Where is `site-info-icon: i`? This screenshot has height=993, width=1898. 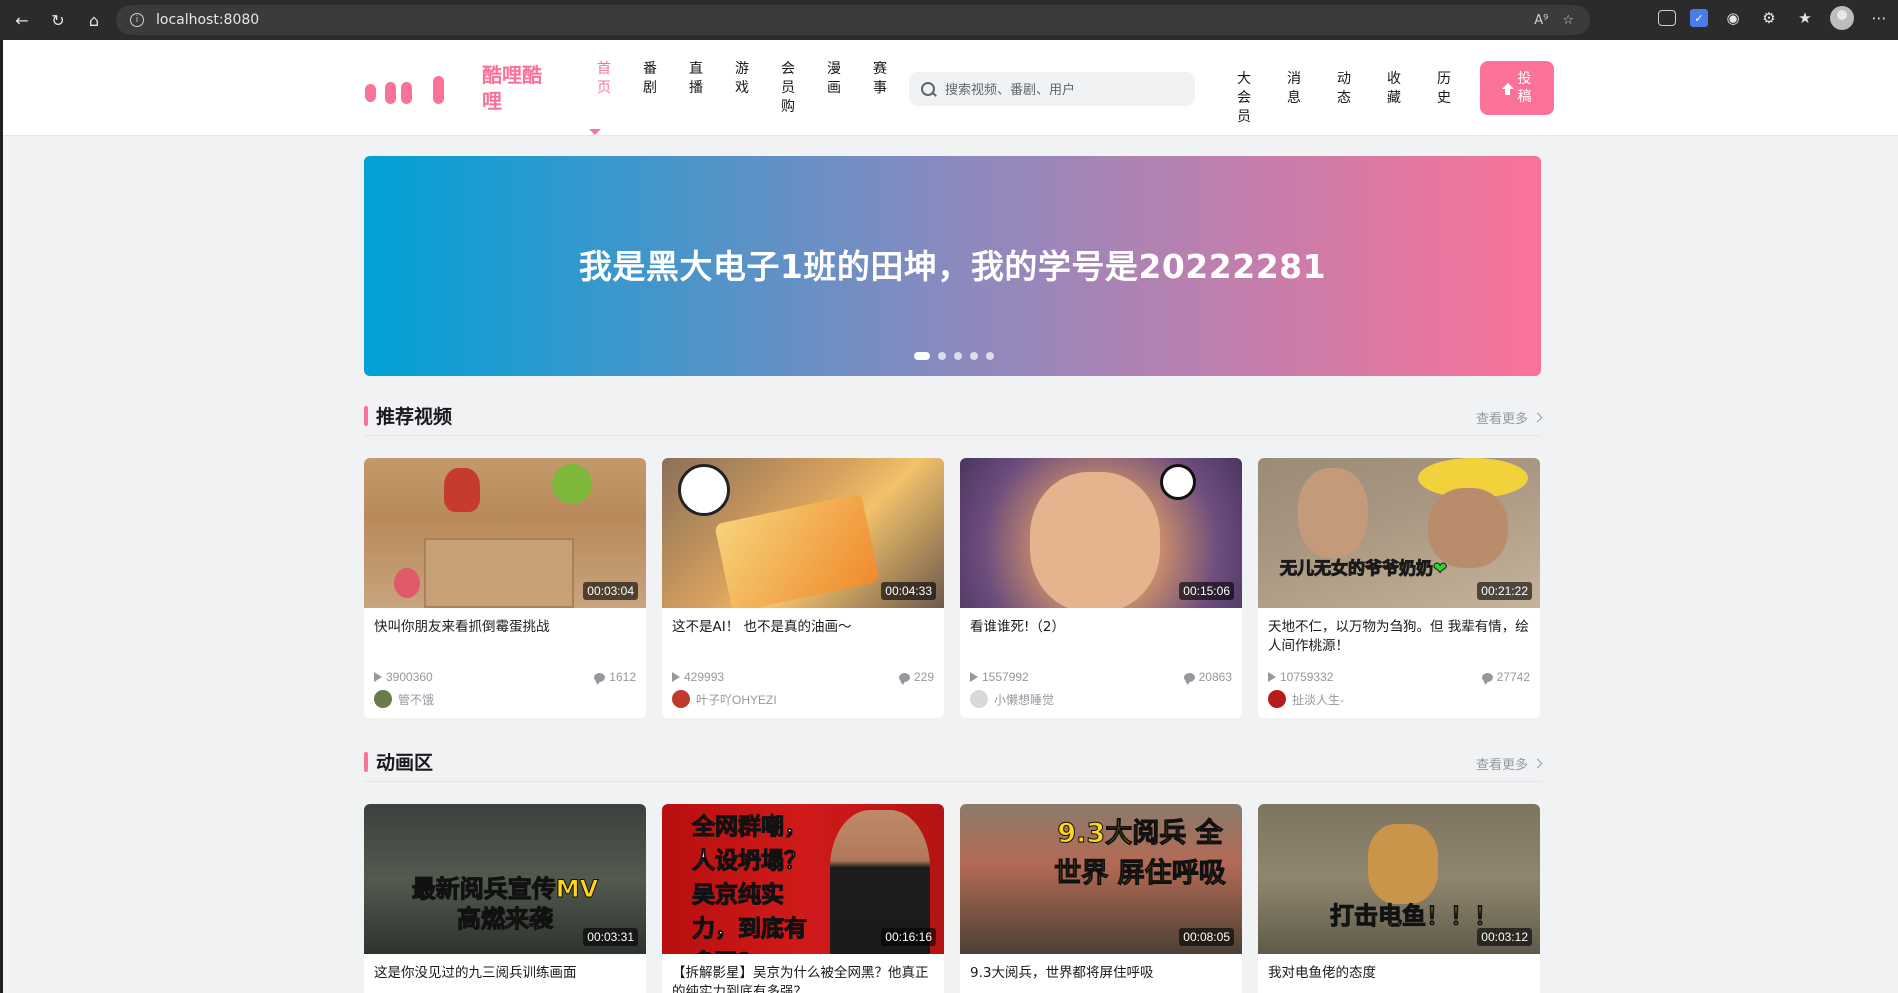 site-info-icon: i is located at coordinates (137, 20).